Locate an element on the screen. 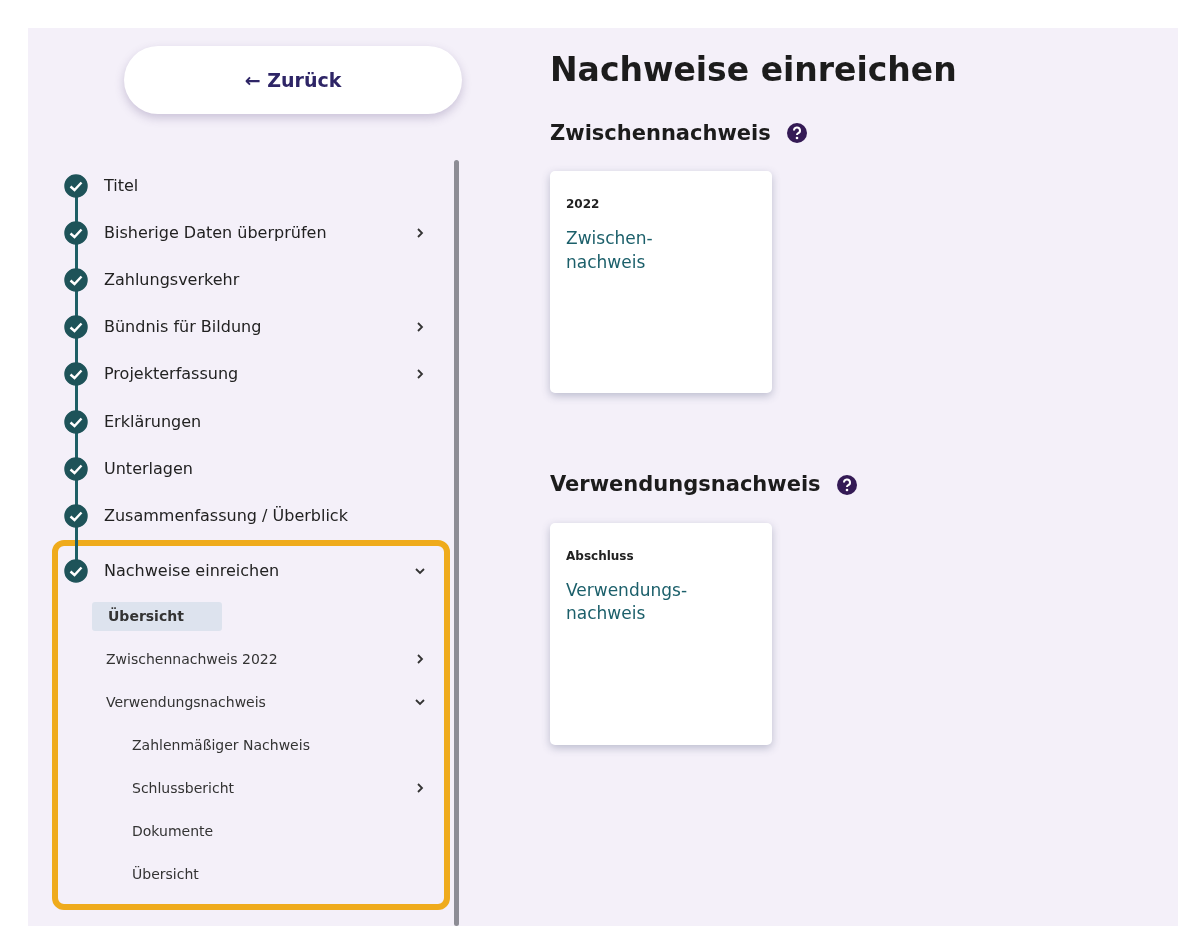 This screenshot has width=1190, height=942. nav-step: Nachweise einreichen is located at coordinates (192, 571).